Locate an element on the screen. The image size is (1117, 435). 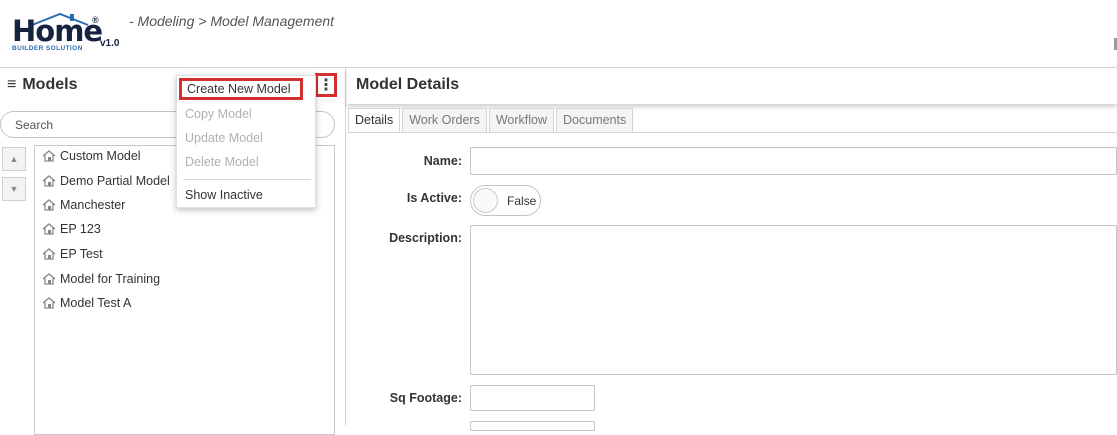
name-label: Name: is located at coordinates (442, 161).